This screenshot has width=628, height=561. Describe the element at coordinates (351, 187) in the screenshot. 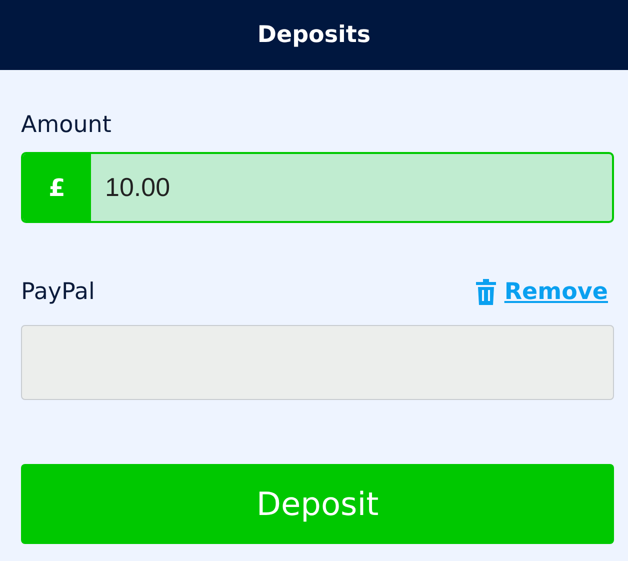

I see `amount-input: 10.00` at that location.